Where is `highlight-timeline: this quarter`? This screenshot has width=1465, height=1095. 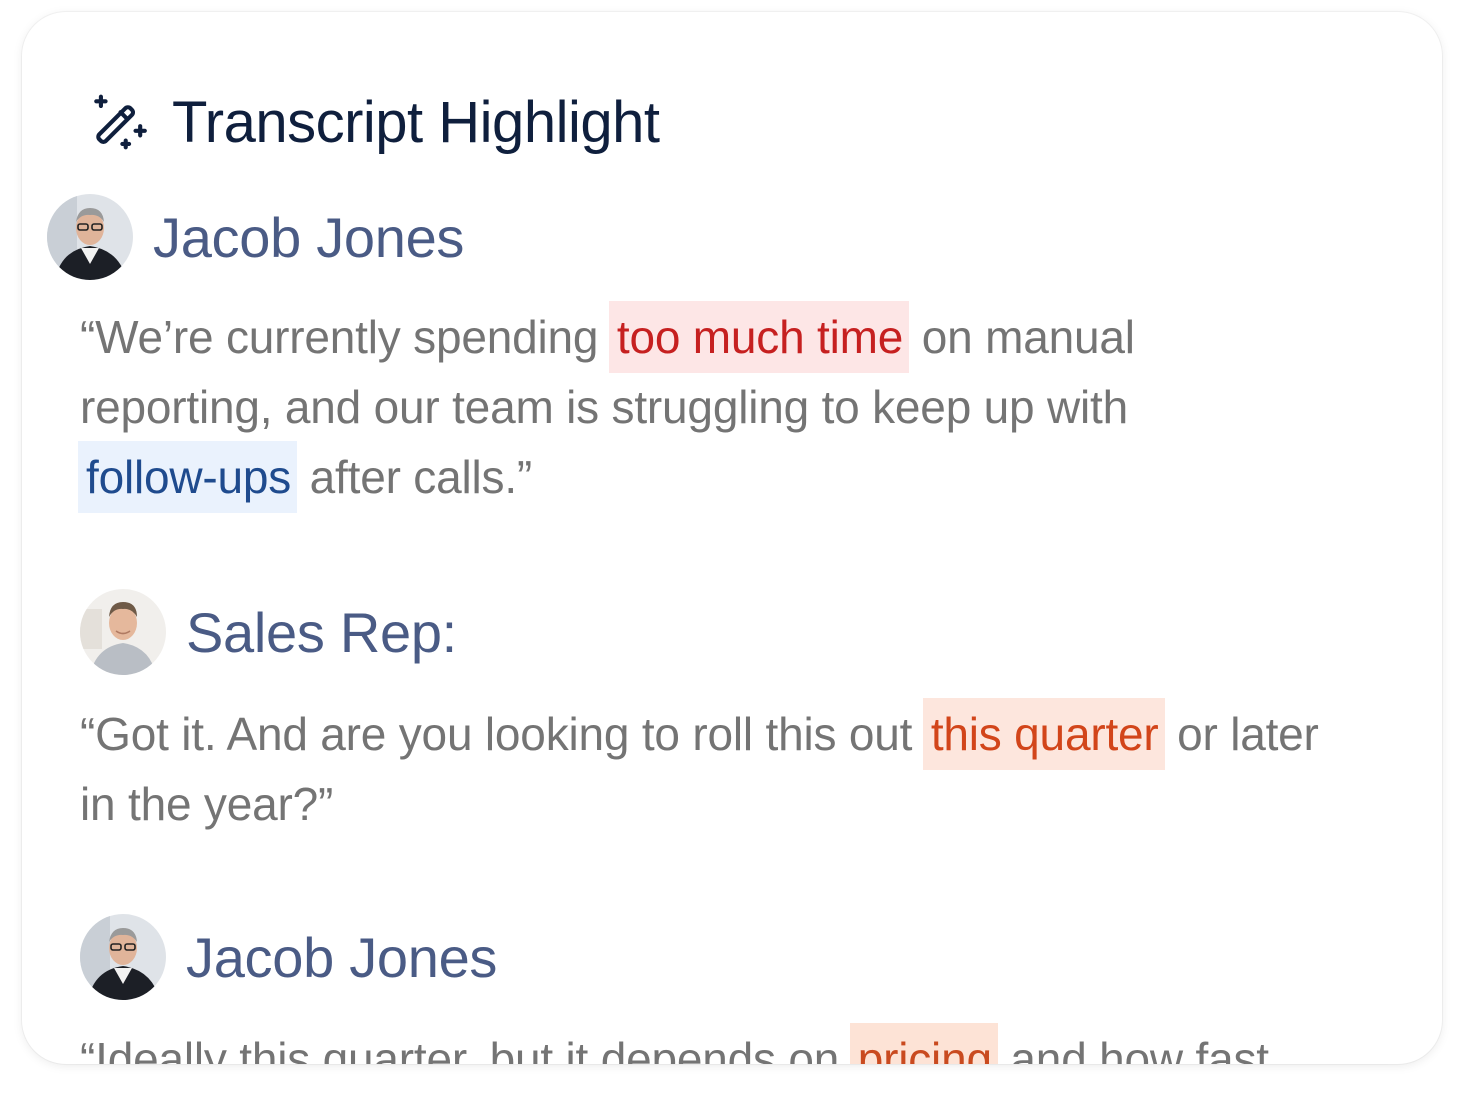
highlight-timeline: this quarter is located at coordinates (1043, 734).